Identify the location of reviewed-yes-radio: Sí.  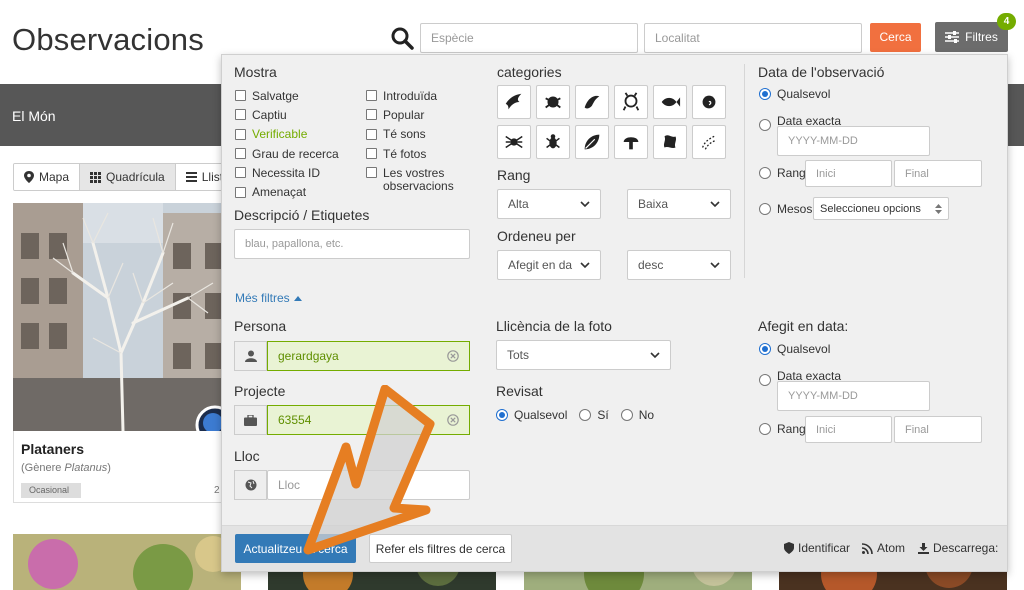
(594, 415).